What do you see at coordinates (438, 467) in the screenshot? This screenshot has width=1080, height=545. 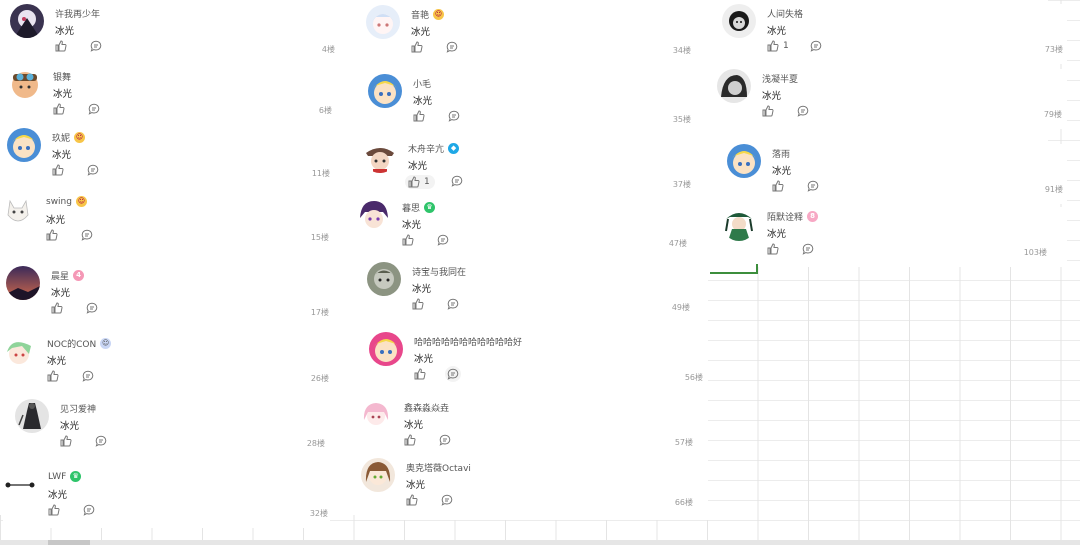 I see `username: 奥克塔薇Octavi` at bounding box center [438, 467].